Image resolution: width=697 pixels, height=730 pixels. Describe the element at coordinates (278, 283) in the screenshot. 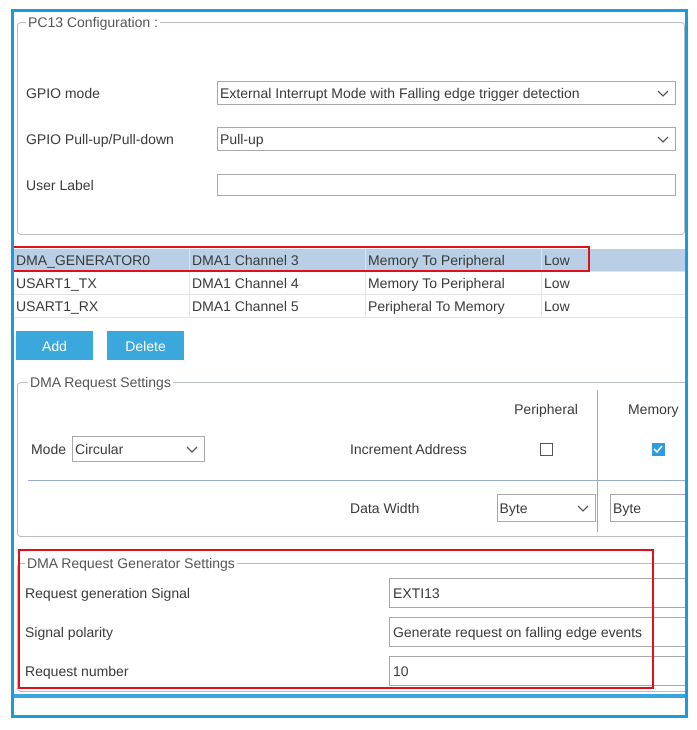

I see `table-cell: DMA1 Channel 4` at that location.